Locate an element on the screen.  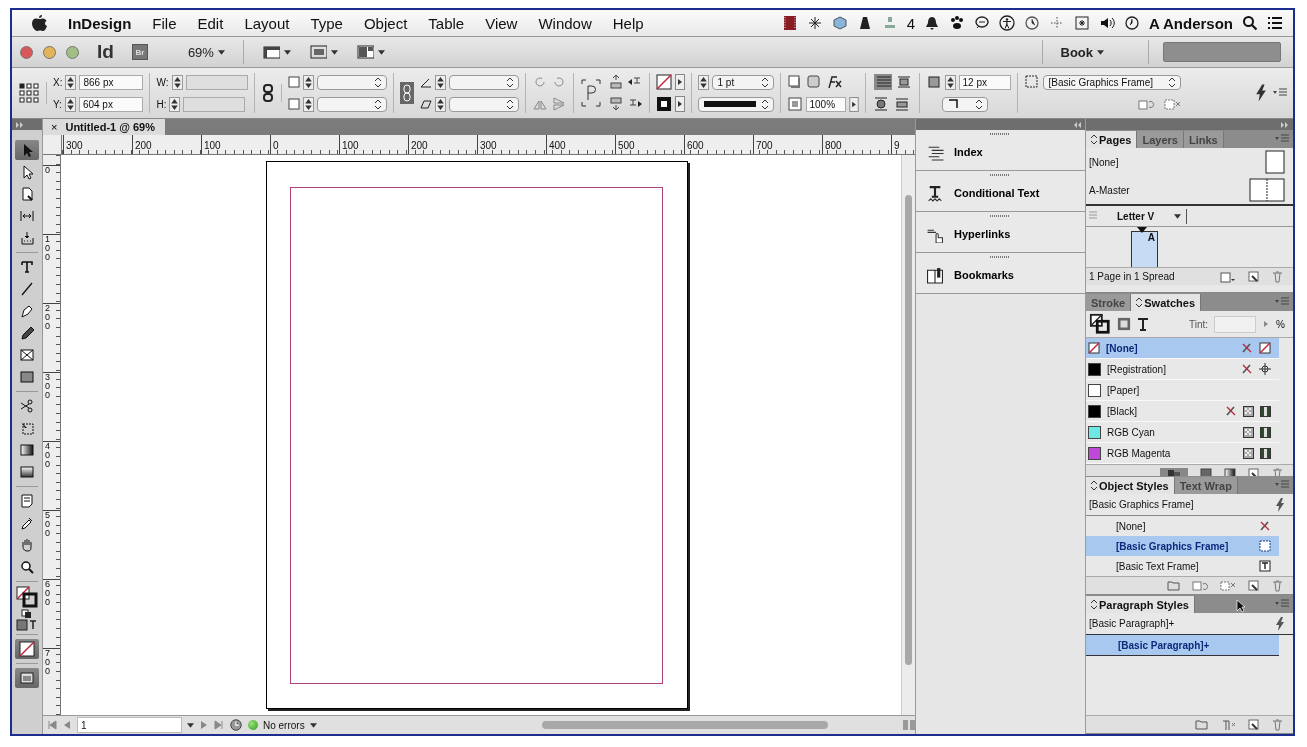
box-icon is located at coordinates (839, 23).